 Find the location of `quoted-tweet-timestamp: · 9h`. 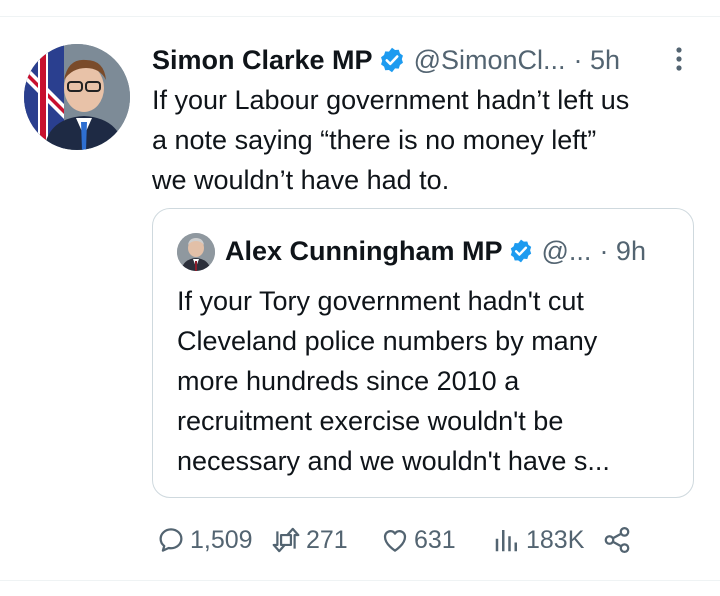

quoted-tweet-timestamp: · 9h is located at coordinates (622, 251).